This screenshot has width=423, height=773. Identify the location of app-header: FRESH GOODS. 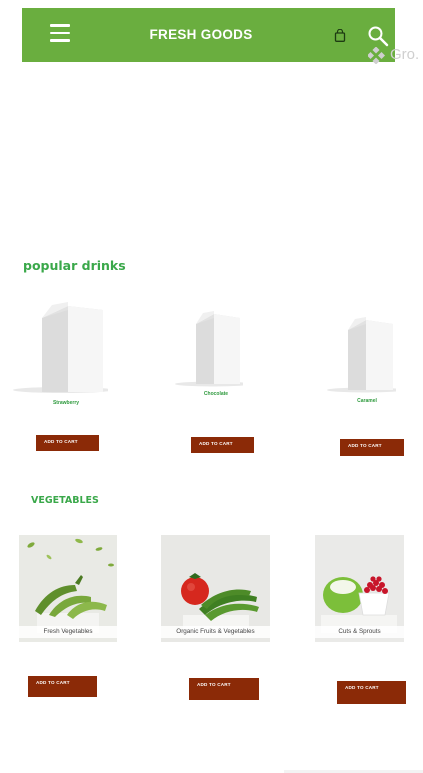
(208, 35).